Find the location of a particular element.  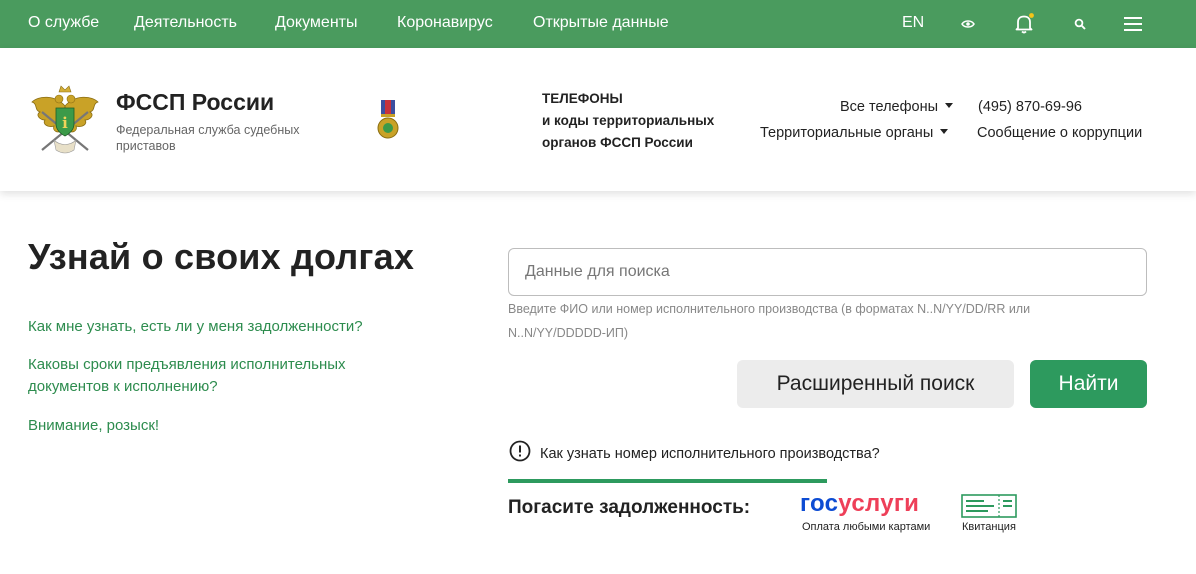

phones-line3: органов ФССП России is located at coordinates (617, 142).